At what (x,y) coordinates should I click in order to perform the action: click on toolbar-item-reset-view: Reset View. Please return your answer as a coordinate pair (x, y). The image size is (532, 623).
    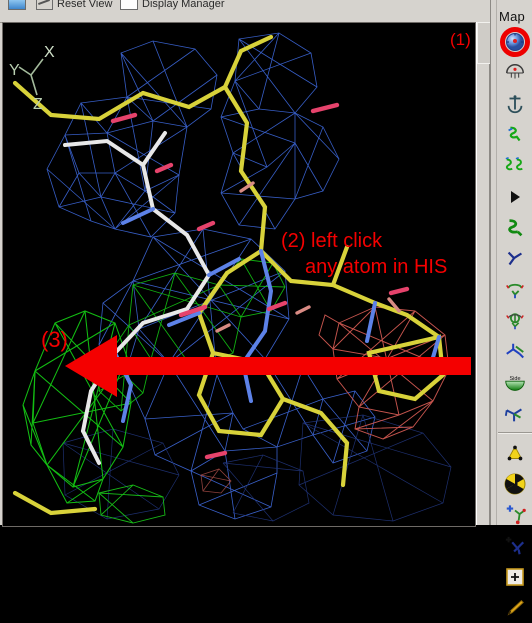
    Looking at the image, I should click on (74, 7).